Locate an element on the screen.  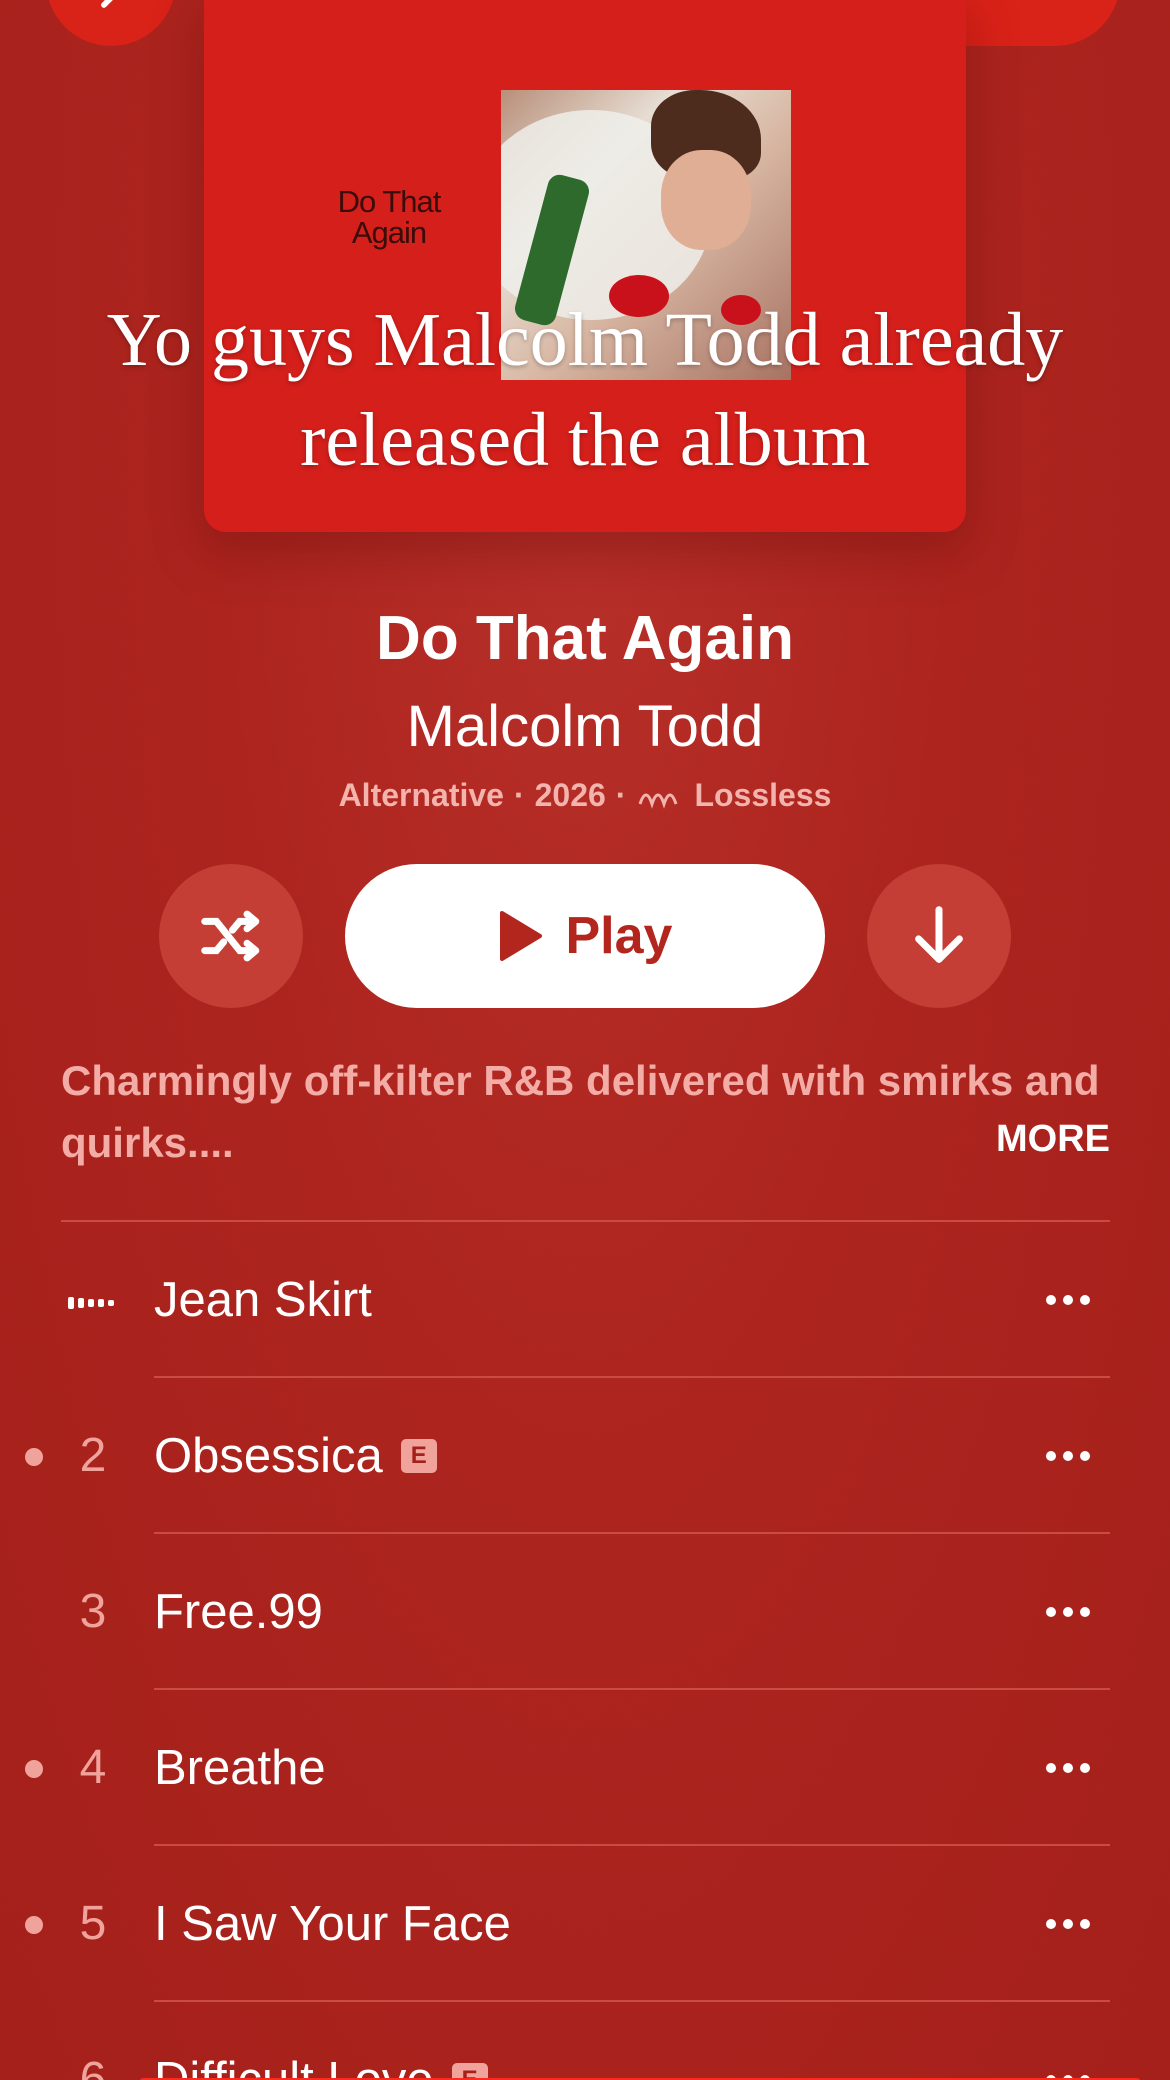
download-icon is located at coordinates (939, 934).